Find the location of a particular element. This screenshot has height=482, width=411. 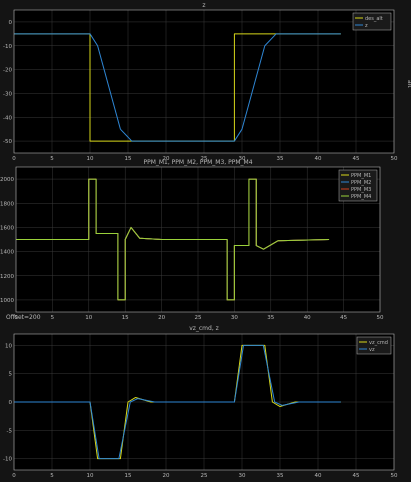

legend-entry: PPM_M2 is located at coordinates (361, 183).